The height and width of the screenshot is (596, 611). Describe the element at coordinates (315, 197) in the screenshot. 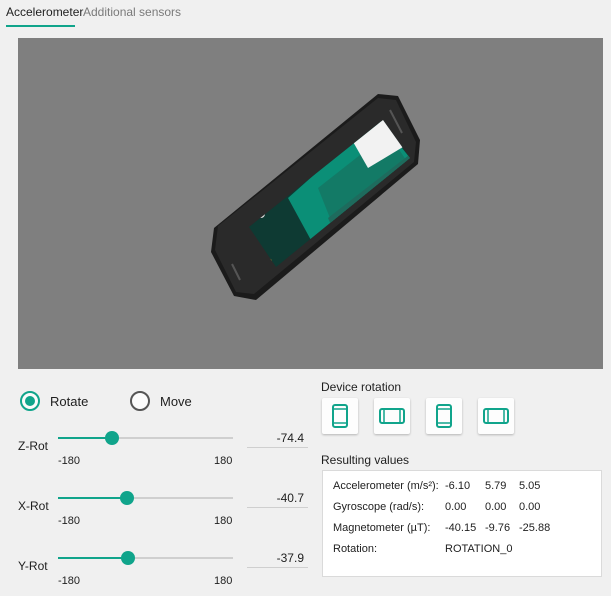

I see `phone-model-image` at that location.